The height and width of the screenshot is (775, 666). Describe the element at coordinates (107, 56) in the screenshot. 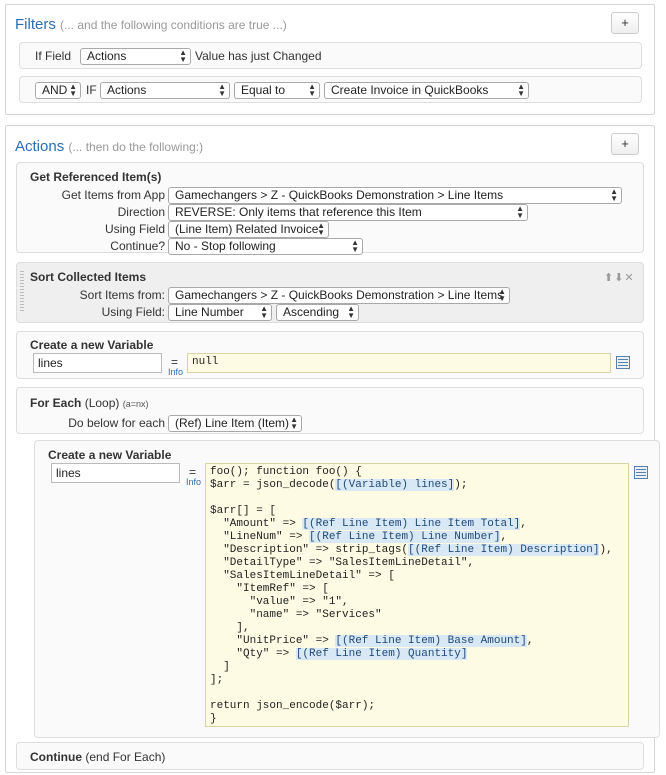

I see `filter-field-select-1-value: Actions` at that location.